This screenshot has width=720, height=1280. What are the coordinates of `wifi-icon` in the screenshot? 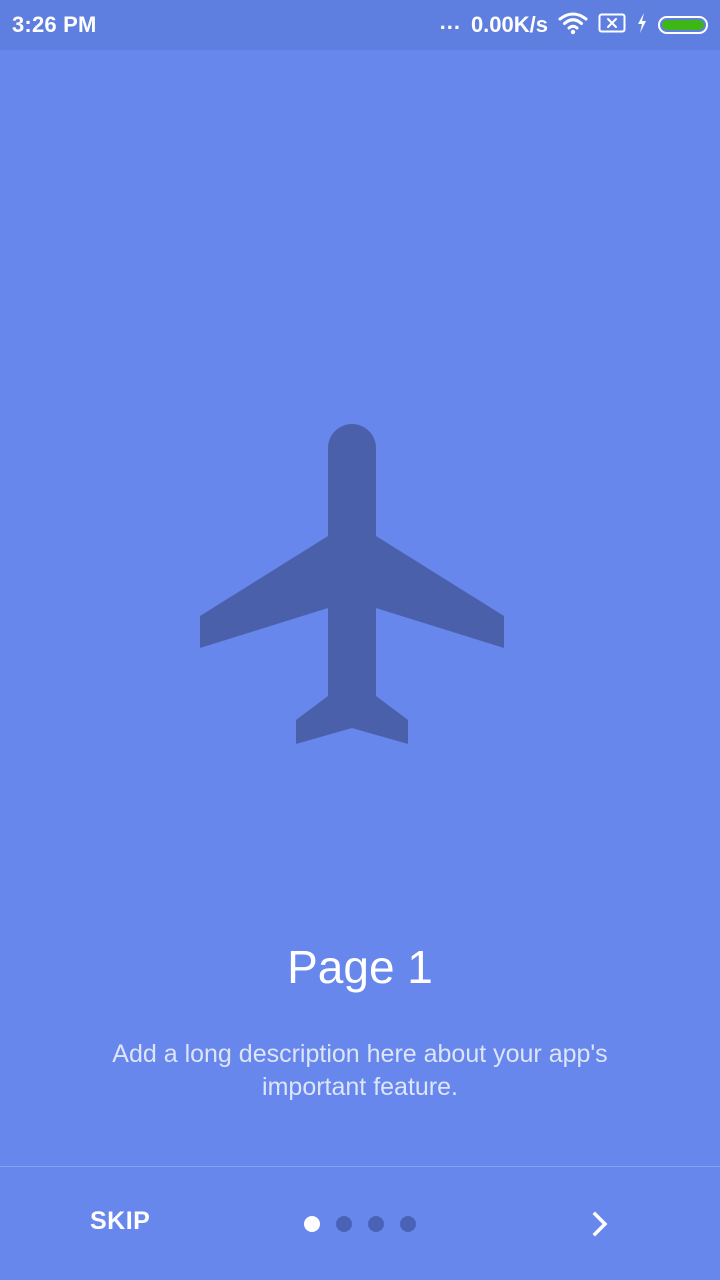 It's located at (573, 25).